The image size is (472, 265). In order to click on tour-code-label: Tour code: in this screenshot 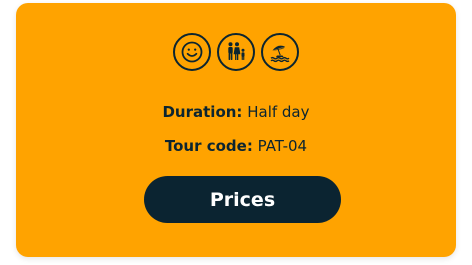, I will do `click(208, 146)`.